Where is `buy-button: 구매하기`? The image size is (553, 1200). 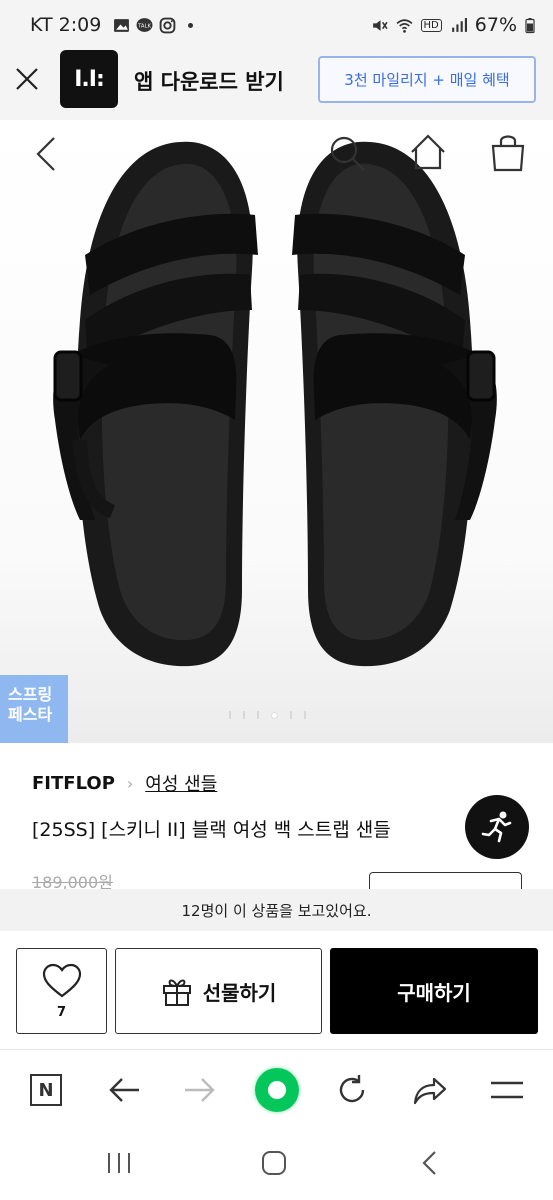
buy-button: 구매하기 is located at coordinates (434, 991).